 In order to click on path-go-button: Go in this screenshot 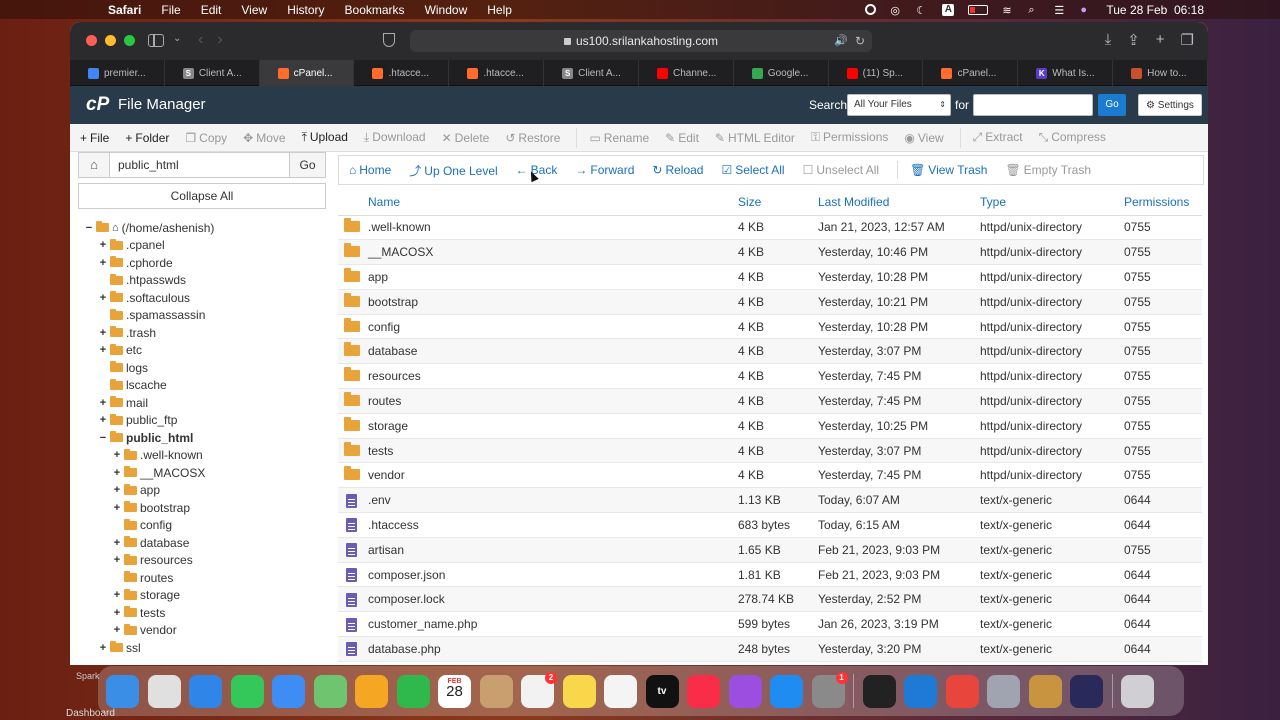, I will do `click(308, 165)`.